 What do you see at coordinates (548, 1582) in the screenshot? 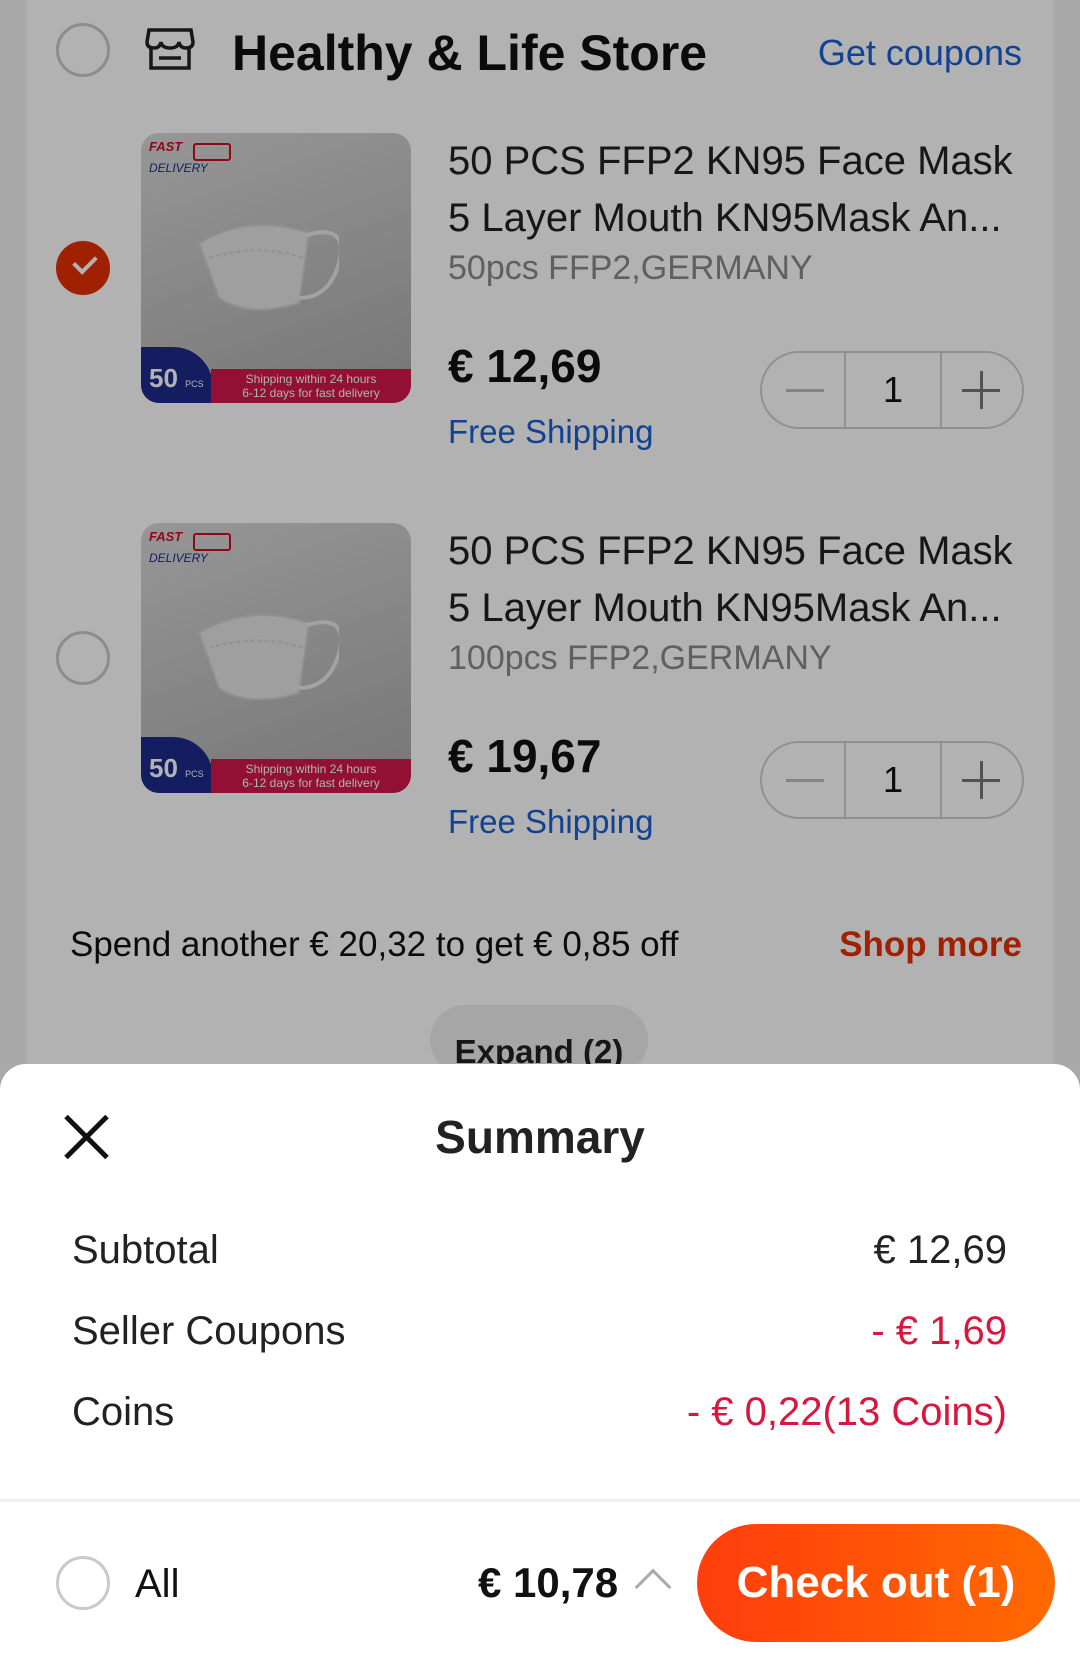
I see `total-price: € 10,78` at bounding box center [548, 1582].